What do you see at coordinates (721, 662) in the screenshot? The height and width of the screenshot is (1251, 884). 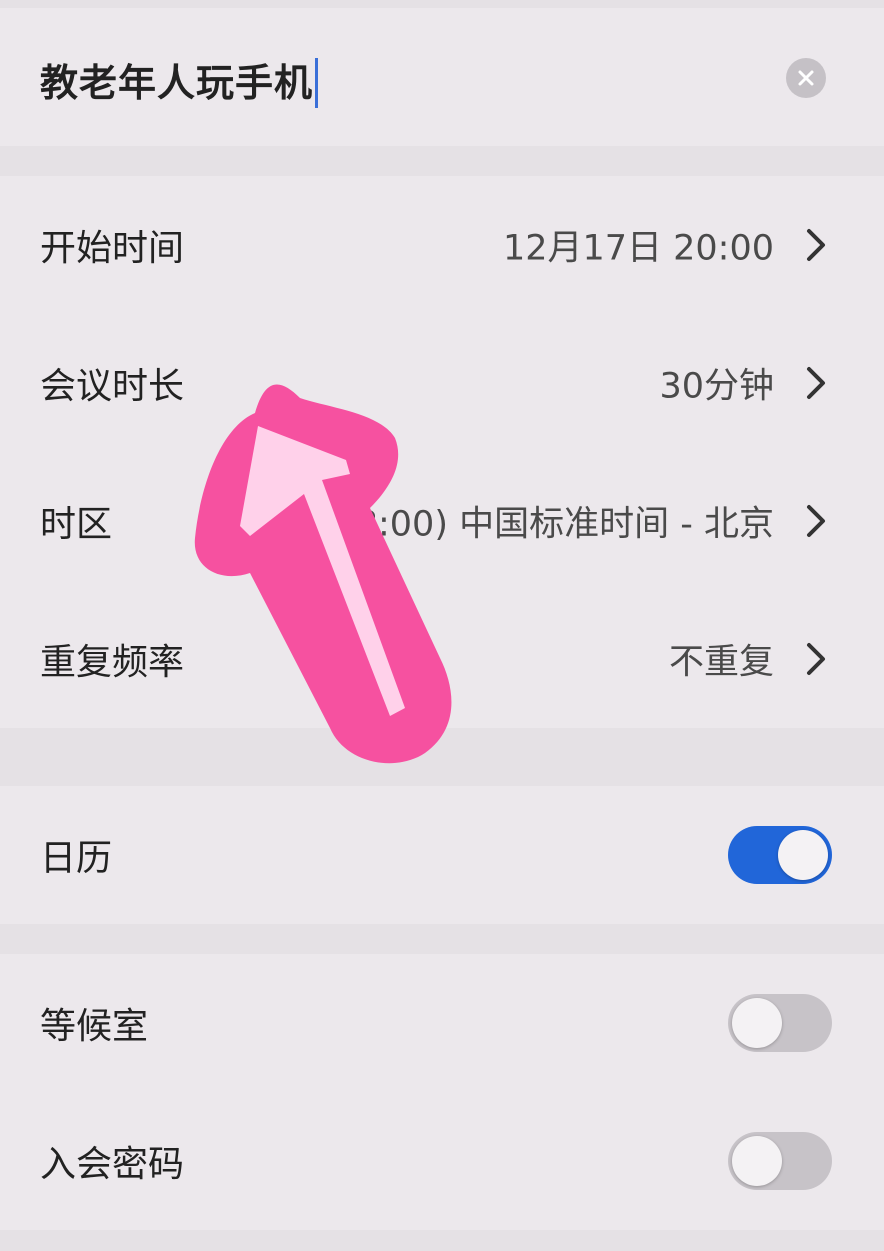 I see `repeat-value: 不重复` at bounding box center [721, 662].